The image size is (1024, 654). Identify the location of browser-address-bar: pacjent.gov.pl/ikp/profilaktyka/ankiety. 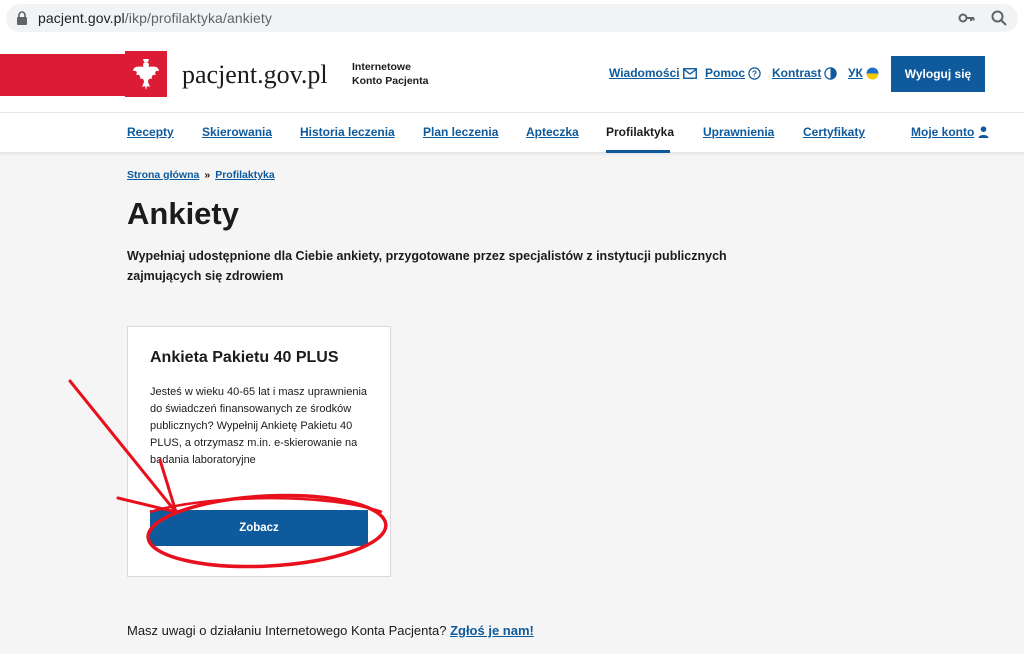
(512, 18).